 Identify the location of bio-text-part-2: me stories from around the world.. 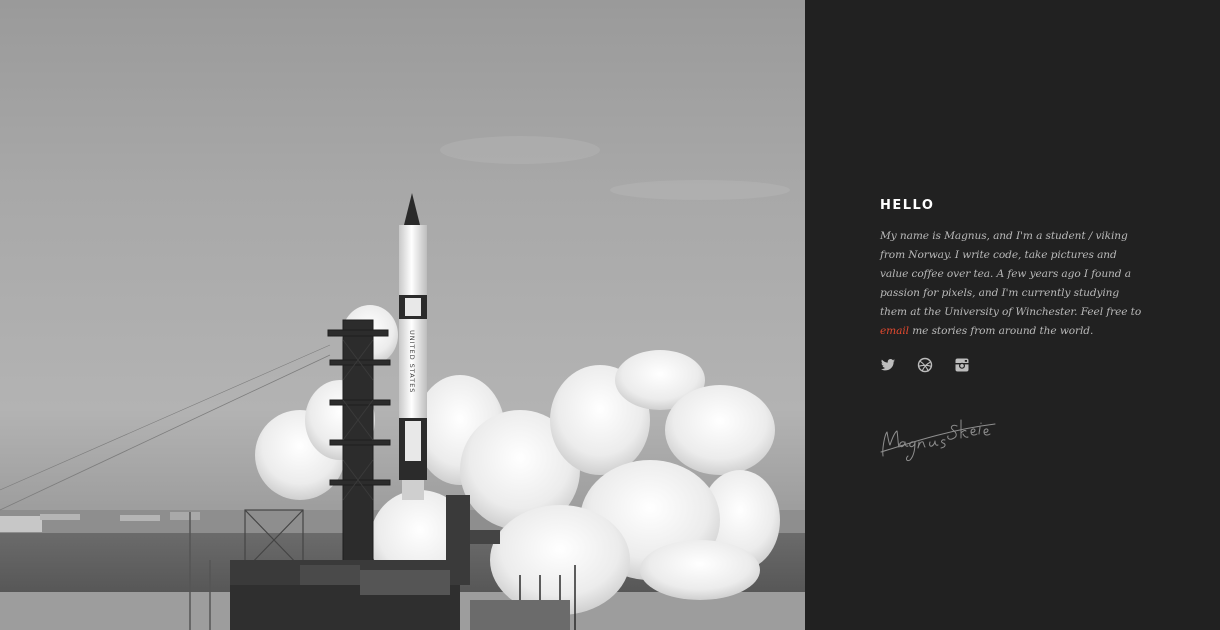
(1001, 331).